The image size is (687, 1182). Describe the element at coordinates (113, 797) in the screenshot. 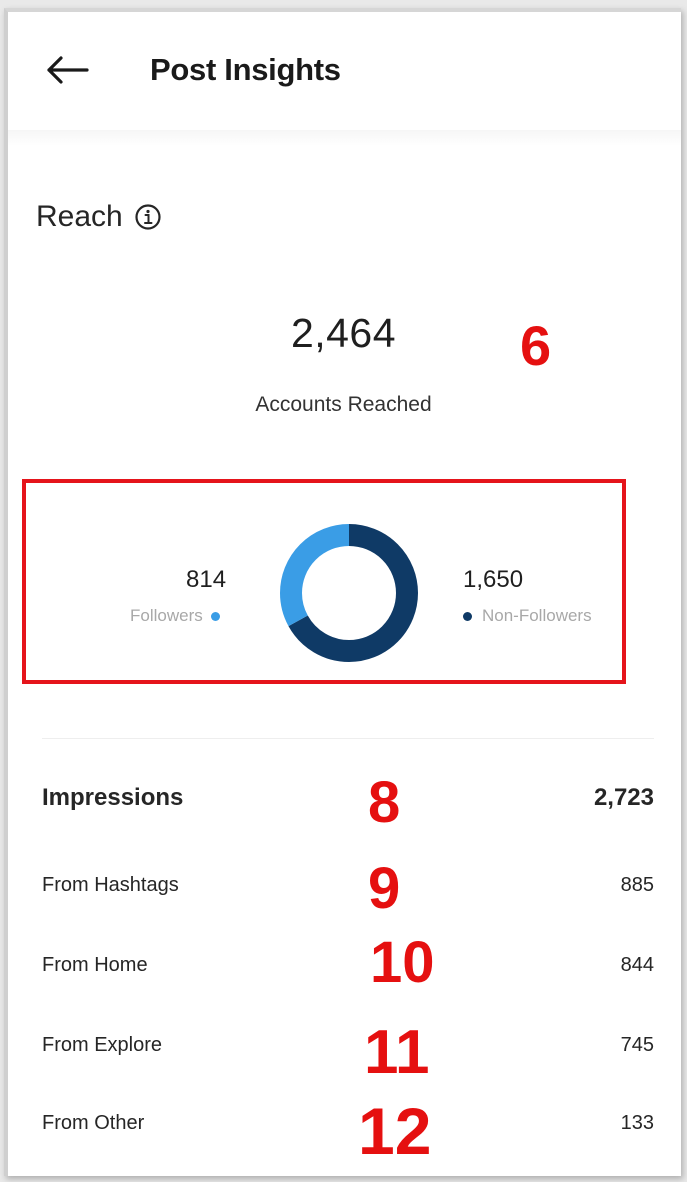

I see `impressions-label: Impressions` at that location.